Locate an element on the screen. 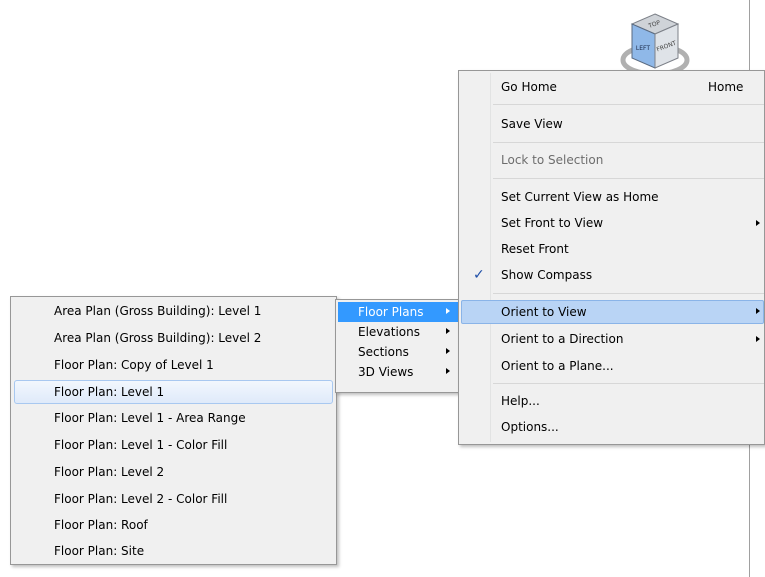  checkmark-icon: ✓ is located at coordinates (479, 275).